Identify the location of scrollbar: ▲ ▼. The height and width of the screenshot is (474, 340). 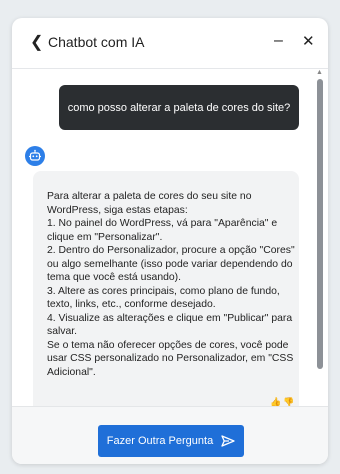
(320, 244).